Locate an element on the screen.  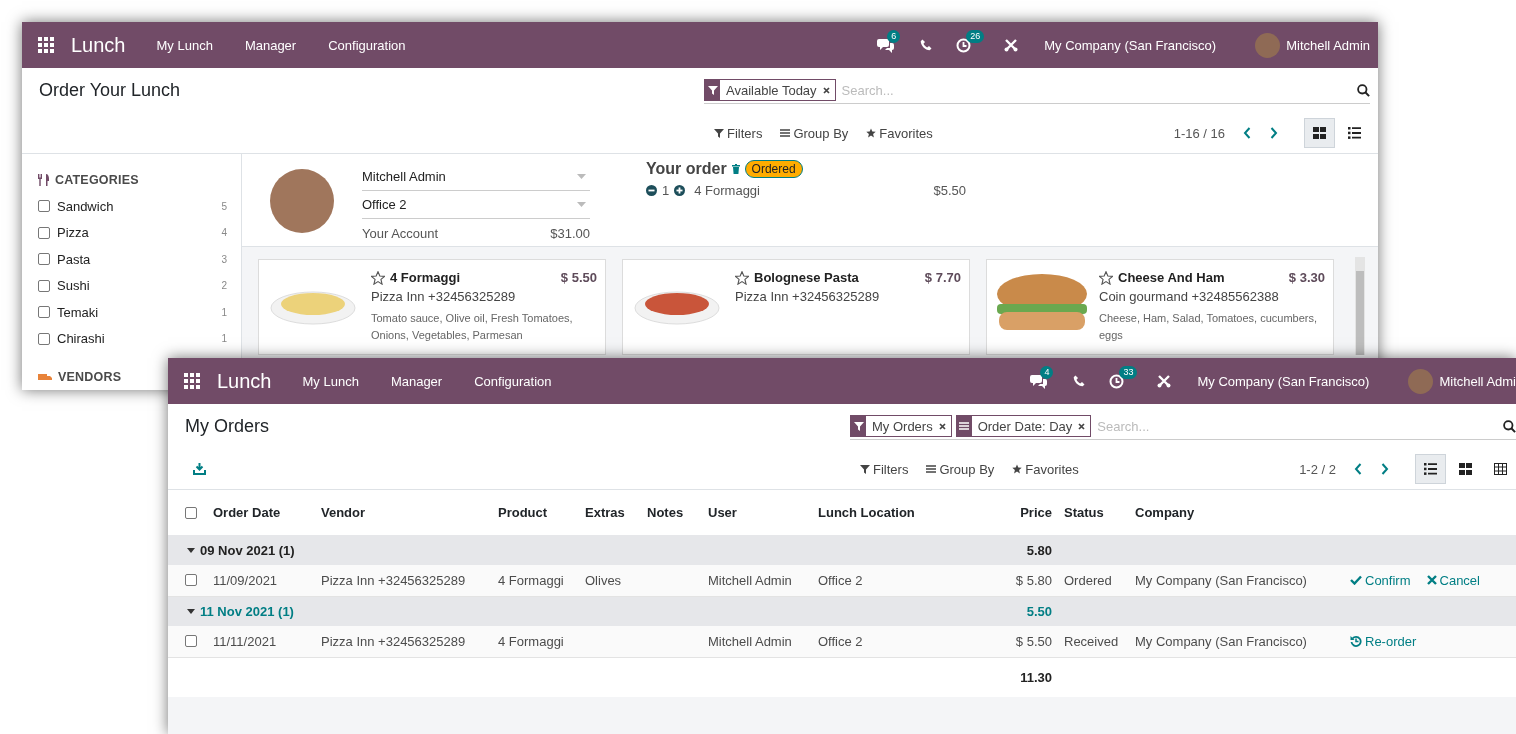
user-select: Mitchell Admin is located at coordinates (476, 177).